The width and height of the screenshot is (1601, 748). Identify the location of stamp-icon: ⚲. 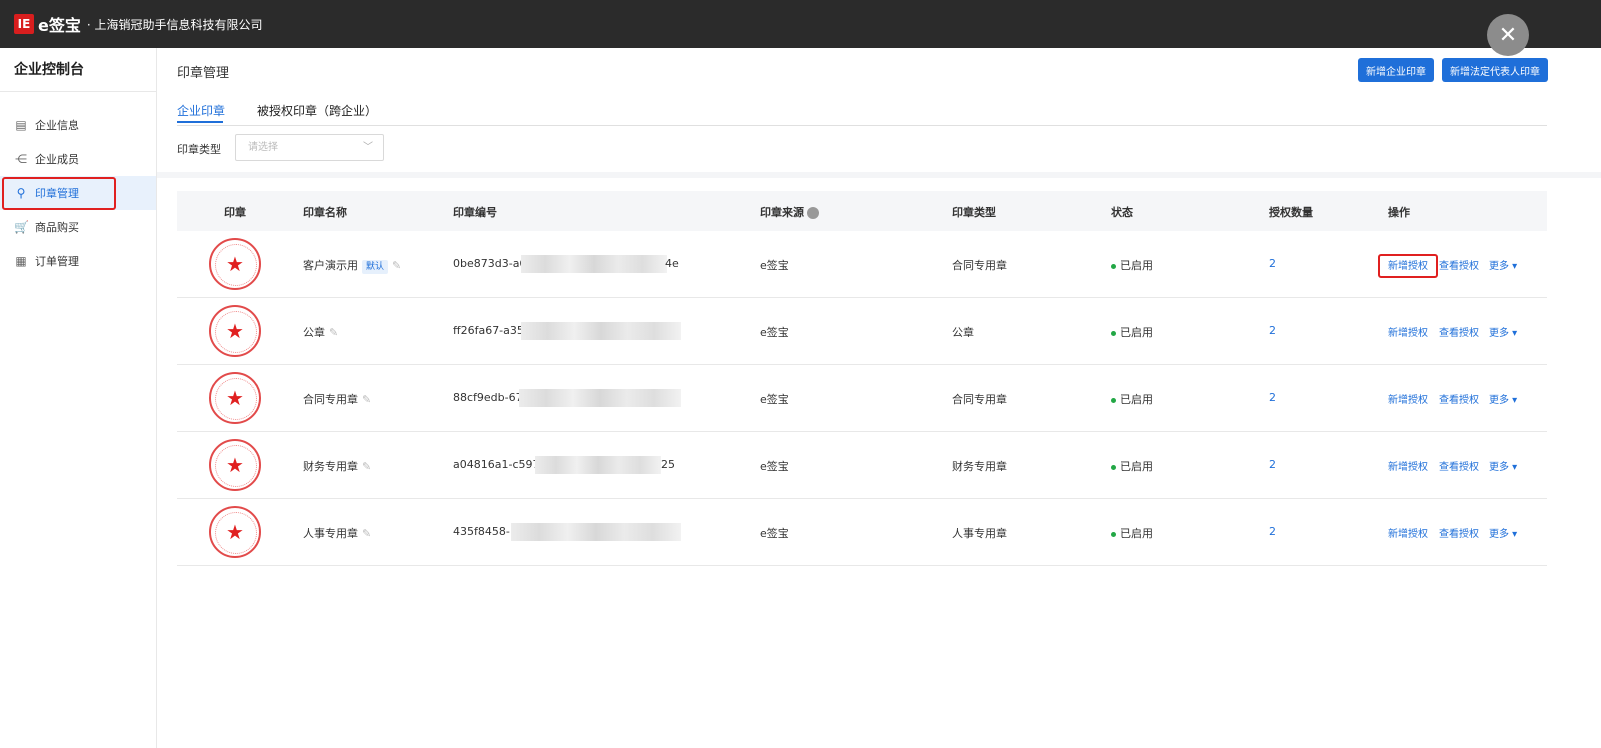
(21, 193).